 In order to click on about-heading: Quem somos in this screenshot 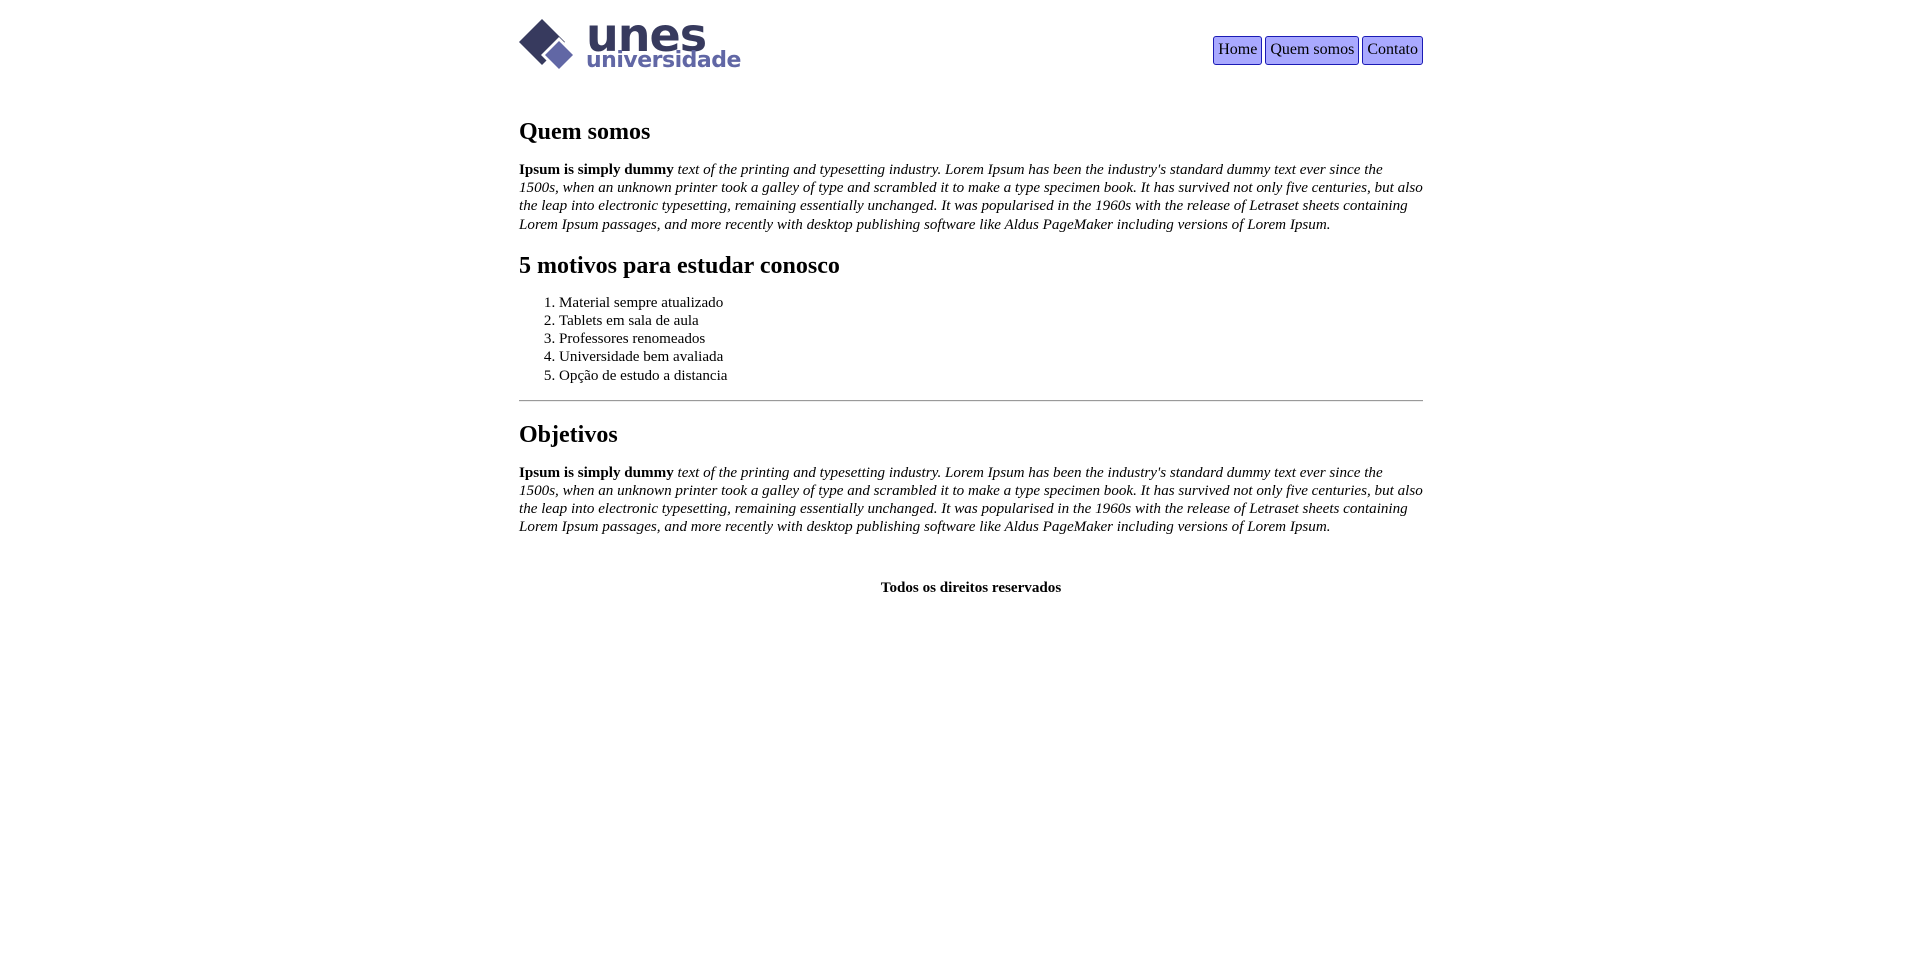, I will do `click(585, 132)`.